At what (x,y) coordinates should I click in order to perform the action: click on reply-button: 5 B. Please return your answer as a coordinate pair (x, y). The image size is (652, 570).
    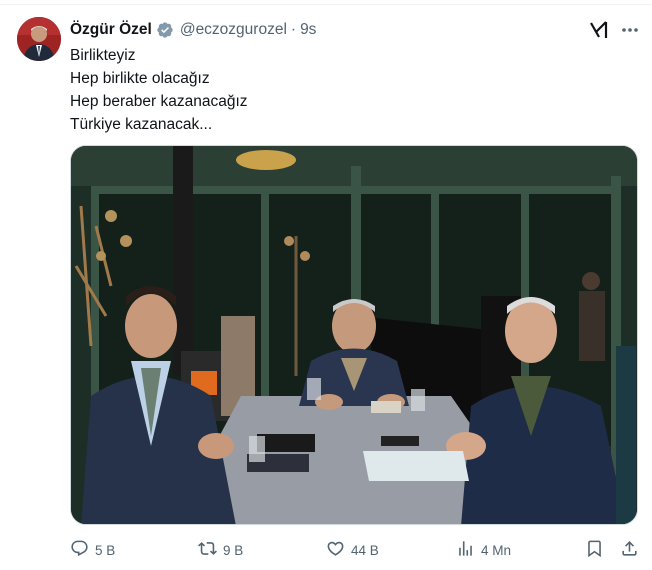
    Looking at the image, I should click on (92, 550).